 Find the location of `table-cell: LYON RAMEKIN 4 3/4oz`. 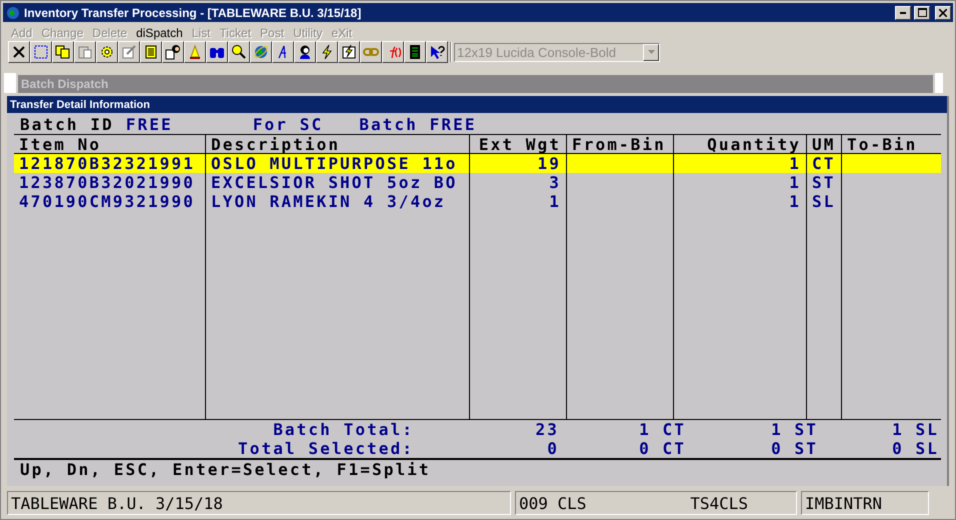

table-cell: LYON RAMEKIN 4 3/4oz is located at coordinates (338, 201).